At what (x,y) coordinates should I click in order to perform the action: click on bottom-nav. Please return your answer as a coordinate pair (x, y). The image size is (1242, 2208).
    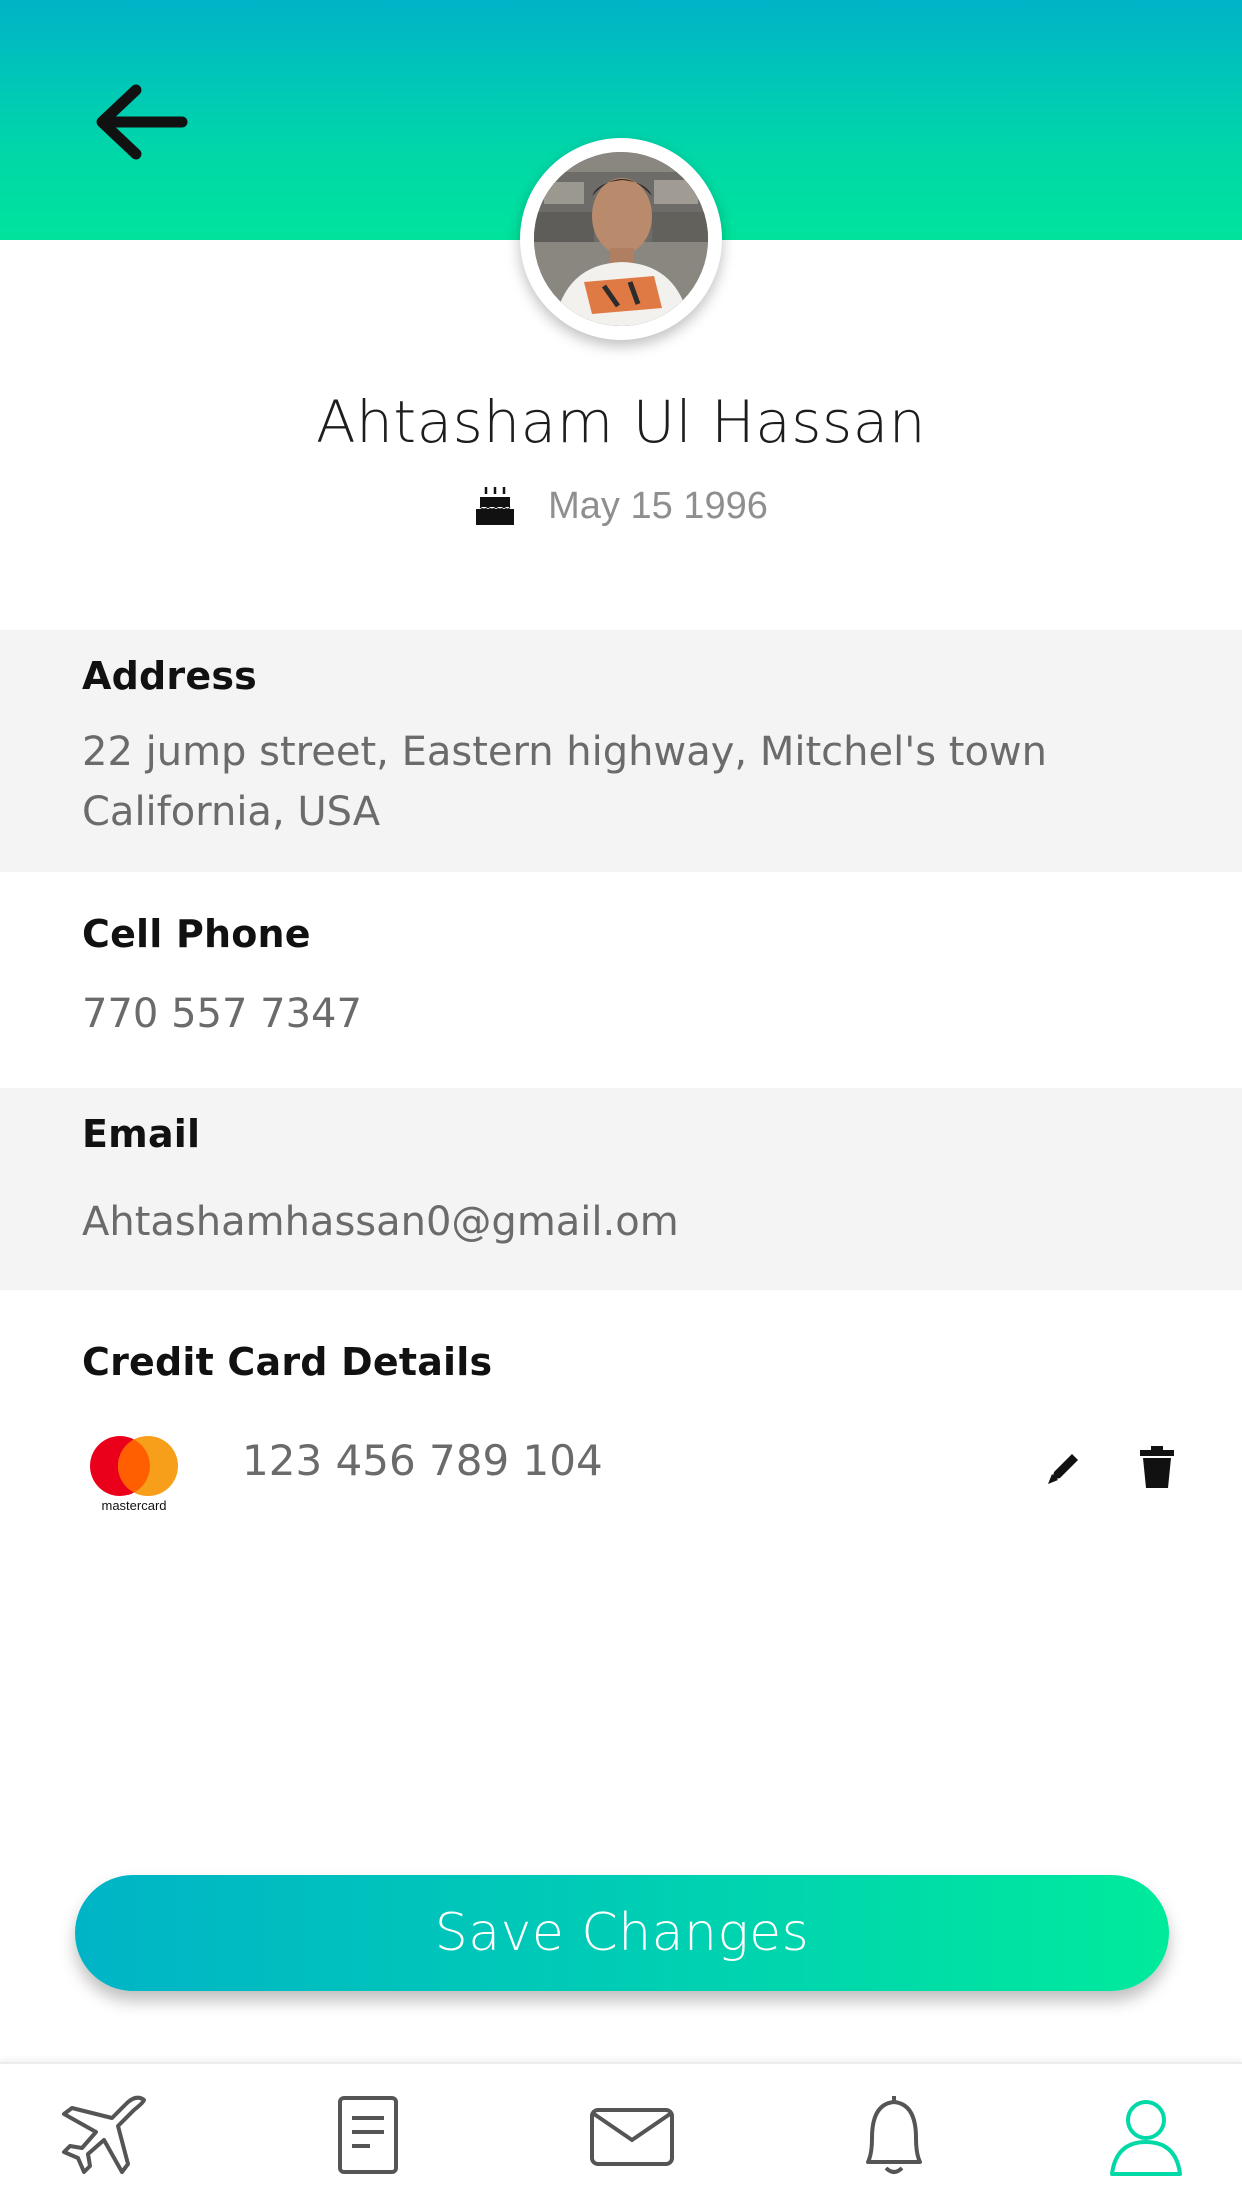
    Looking at the image, I should click on (621, 2135).